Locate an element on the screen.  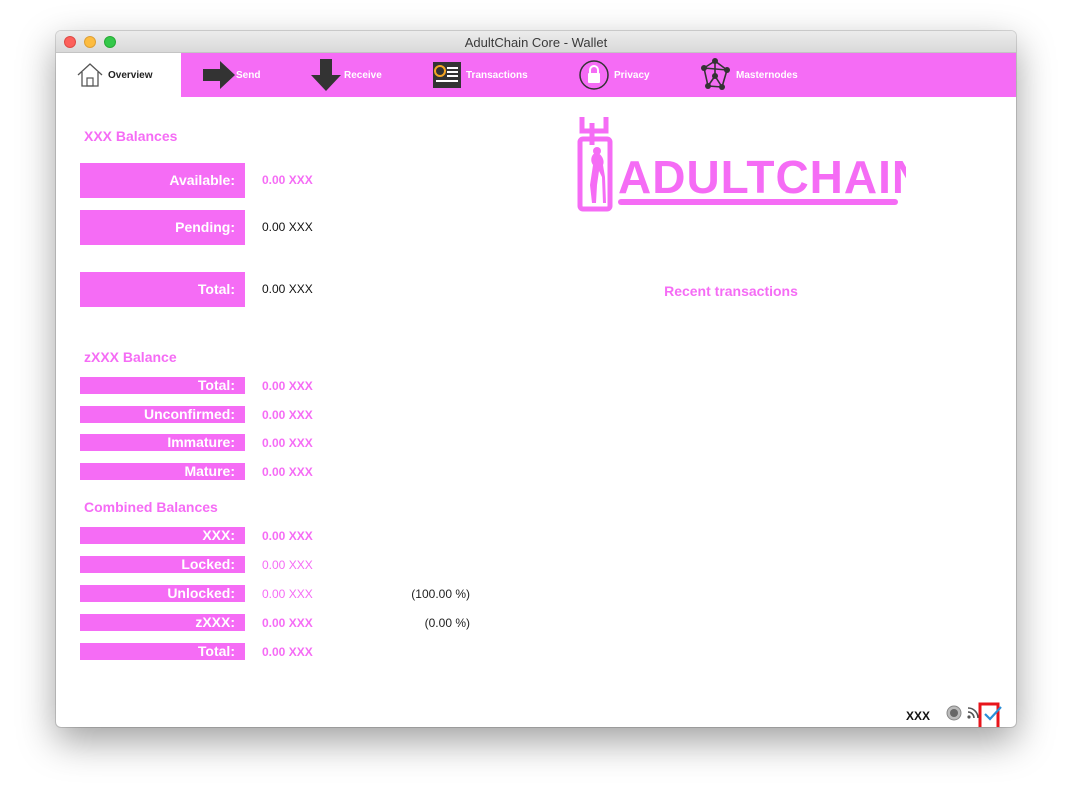
locked-value: 0.00 XXX is located at coordinates (287, 565).